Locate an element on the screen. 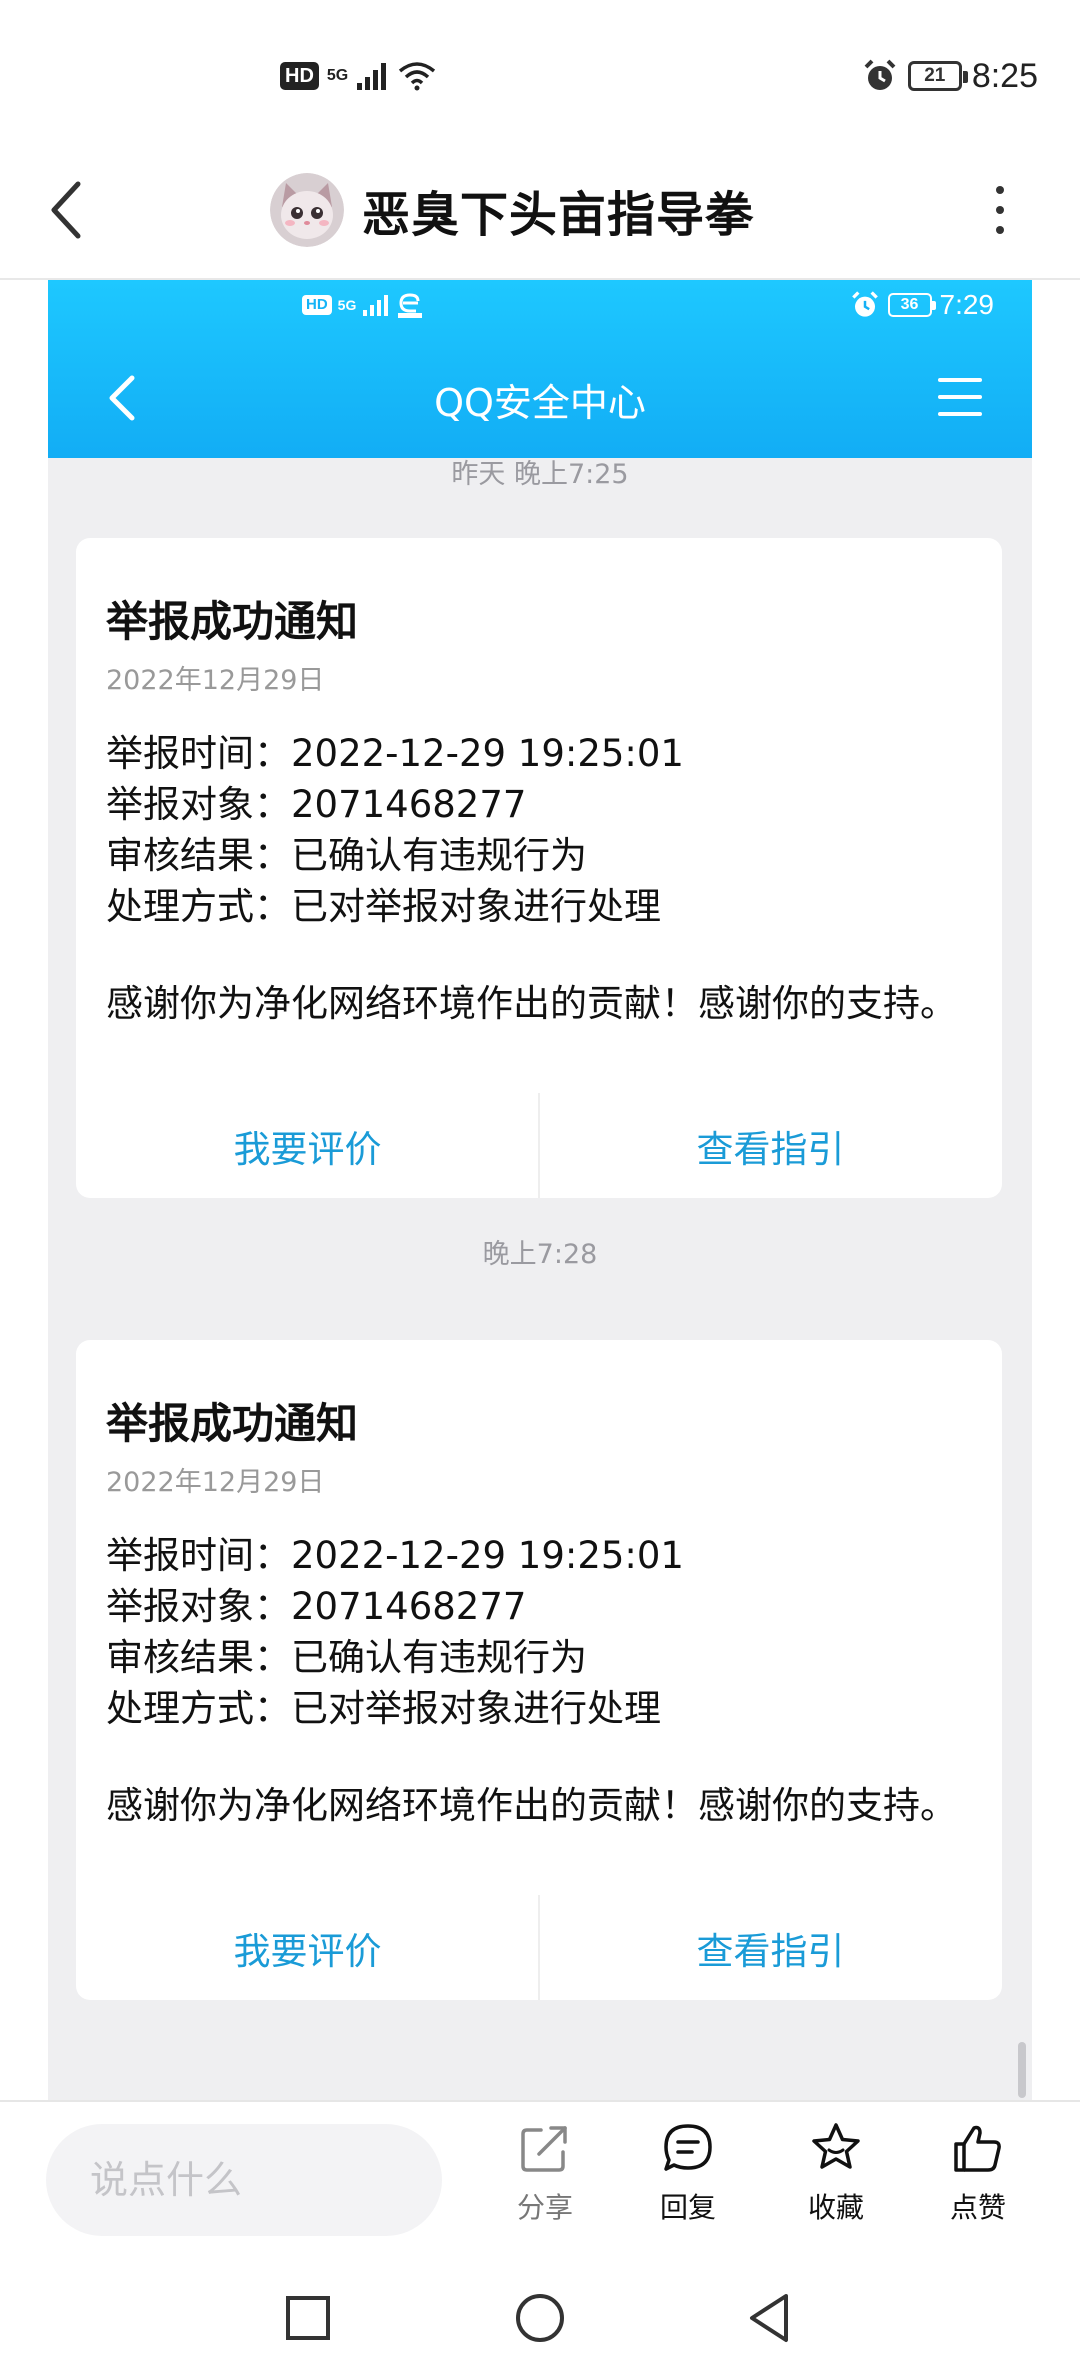 This screenshot has width=1080, height=2376. favorite-label: 收藏 is located at coordinates (835, 2207).